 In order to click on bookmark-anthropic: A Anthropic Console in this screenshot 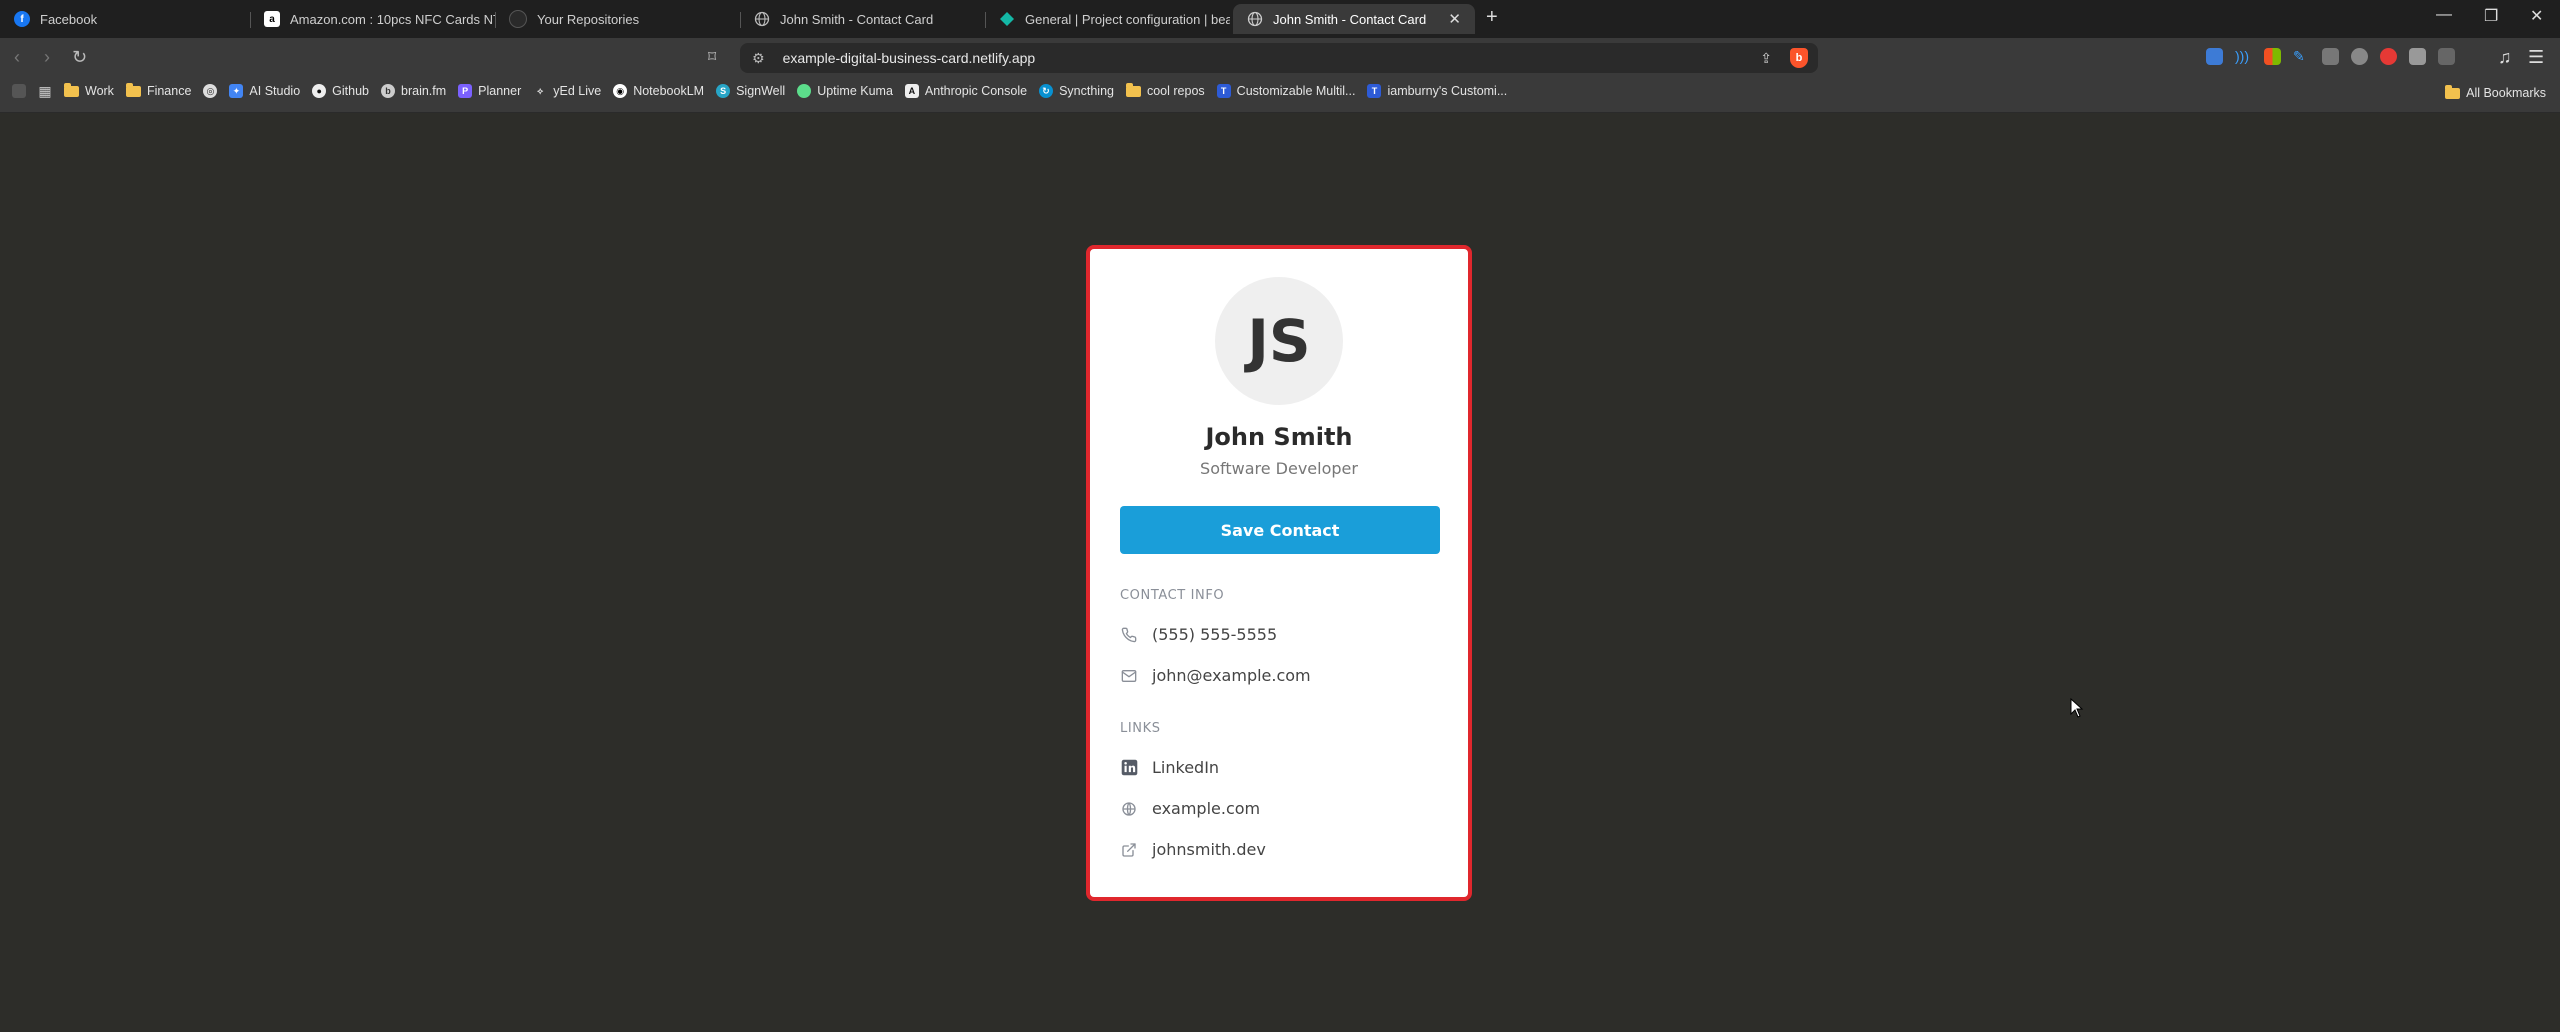, I will do `click(966, 91)`.